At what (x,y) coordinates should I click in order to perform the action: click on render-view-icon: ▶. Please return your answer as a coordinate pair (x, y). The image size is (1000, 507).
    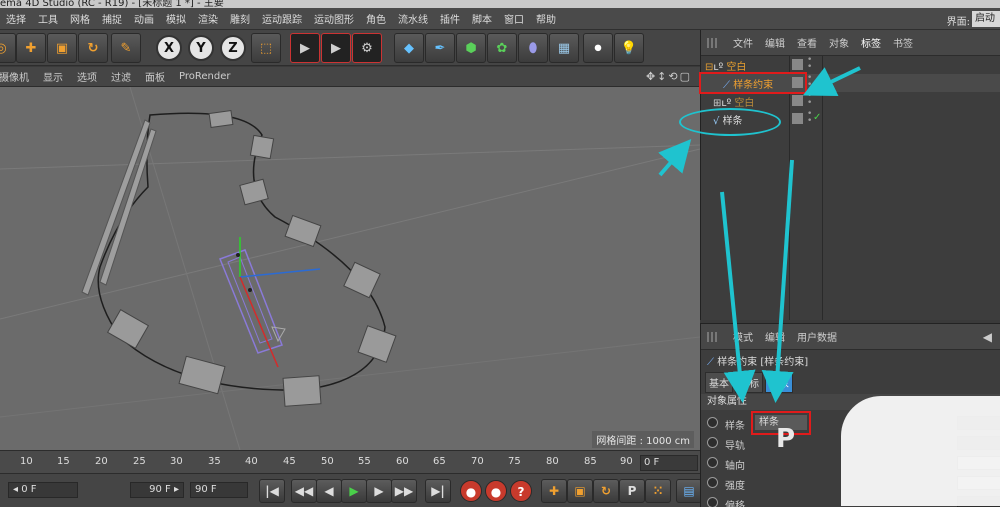
    Looking at the image, I should click on (305, 48).